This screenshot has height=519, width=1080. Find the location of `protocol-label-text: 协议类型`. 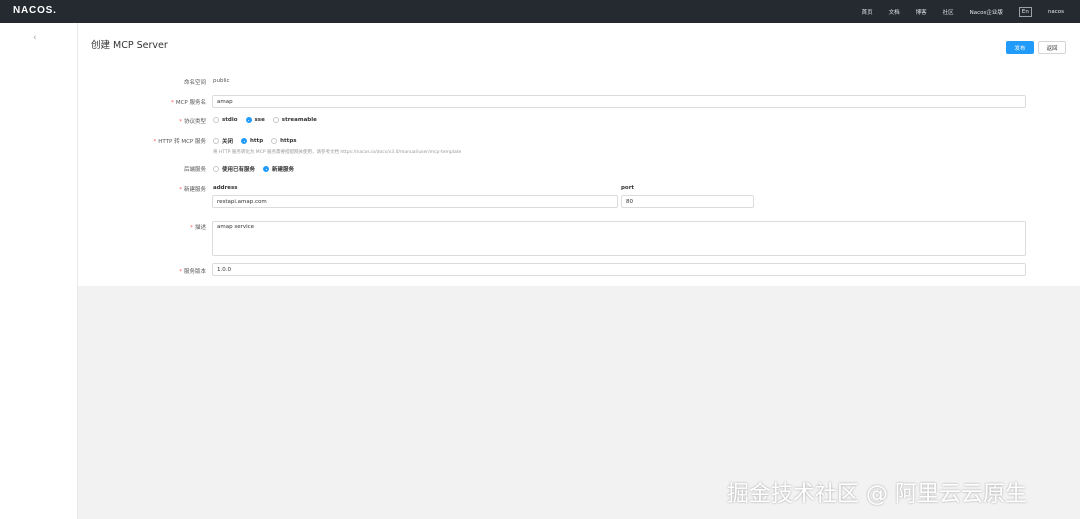

protocol-label-text: 协议类型 is located at coordinates (194, 122).